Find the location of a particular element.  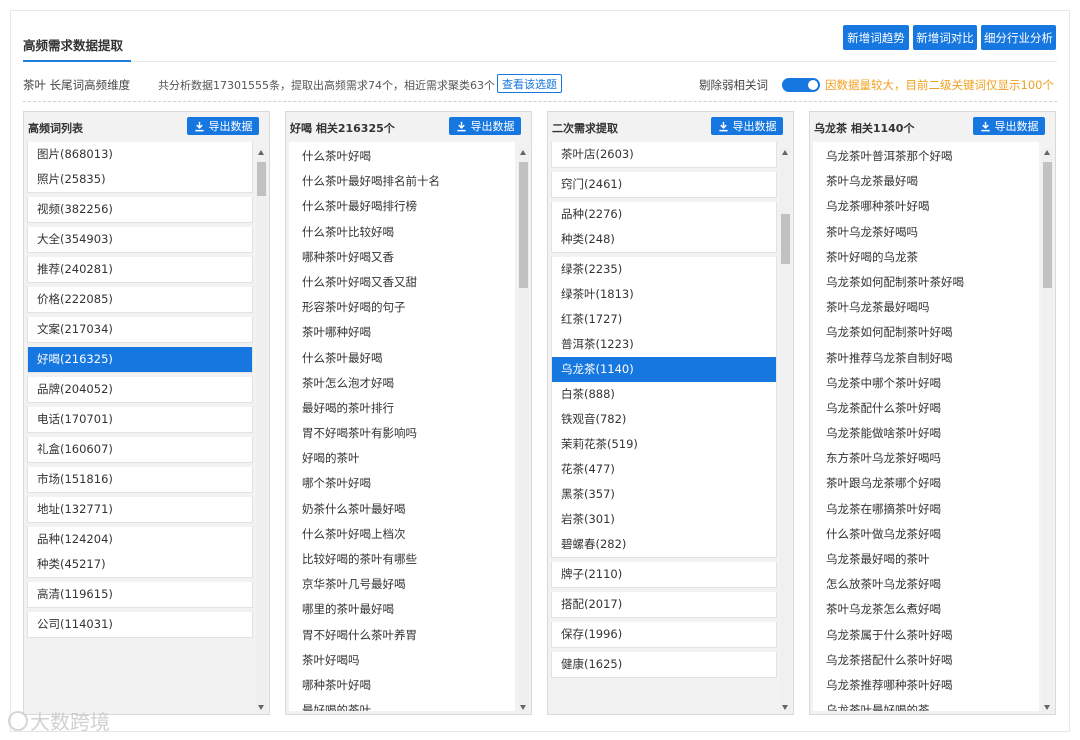

list-item: 种类(248) is located at coordinates (664, 239).